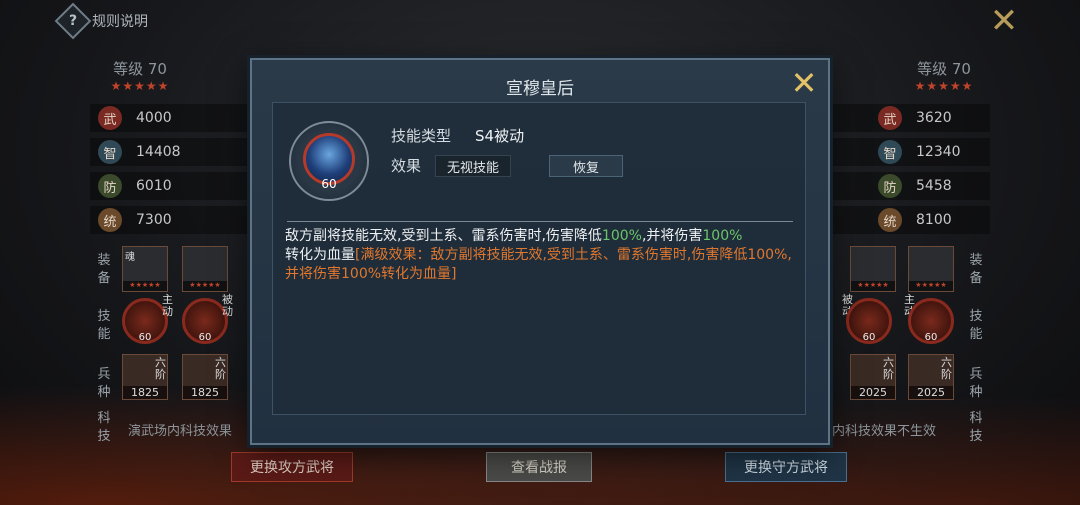 This screenshot has height=505, width=1080. Describe the element at coordinates (540, 89) in the screenshot. I see `modal-title: 宣穆皇后` at that location.